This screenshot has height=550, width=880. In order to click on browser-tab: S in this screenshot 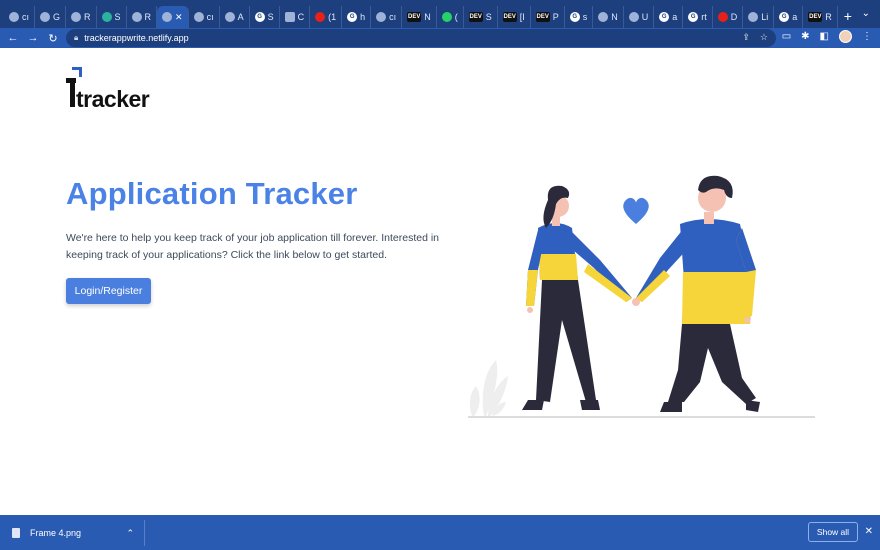, I will do `click(112, 17)`.